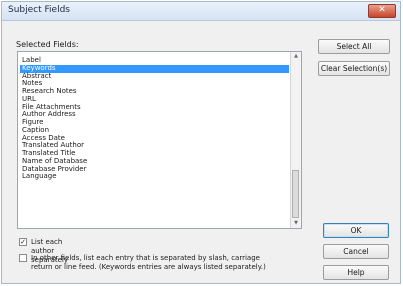 The image size is (403, 286). I want to click on select-all-button: Select All, so click(354, 46).